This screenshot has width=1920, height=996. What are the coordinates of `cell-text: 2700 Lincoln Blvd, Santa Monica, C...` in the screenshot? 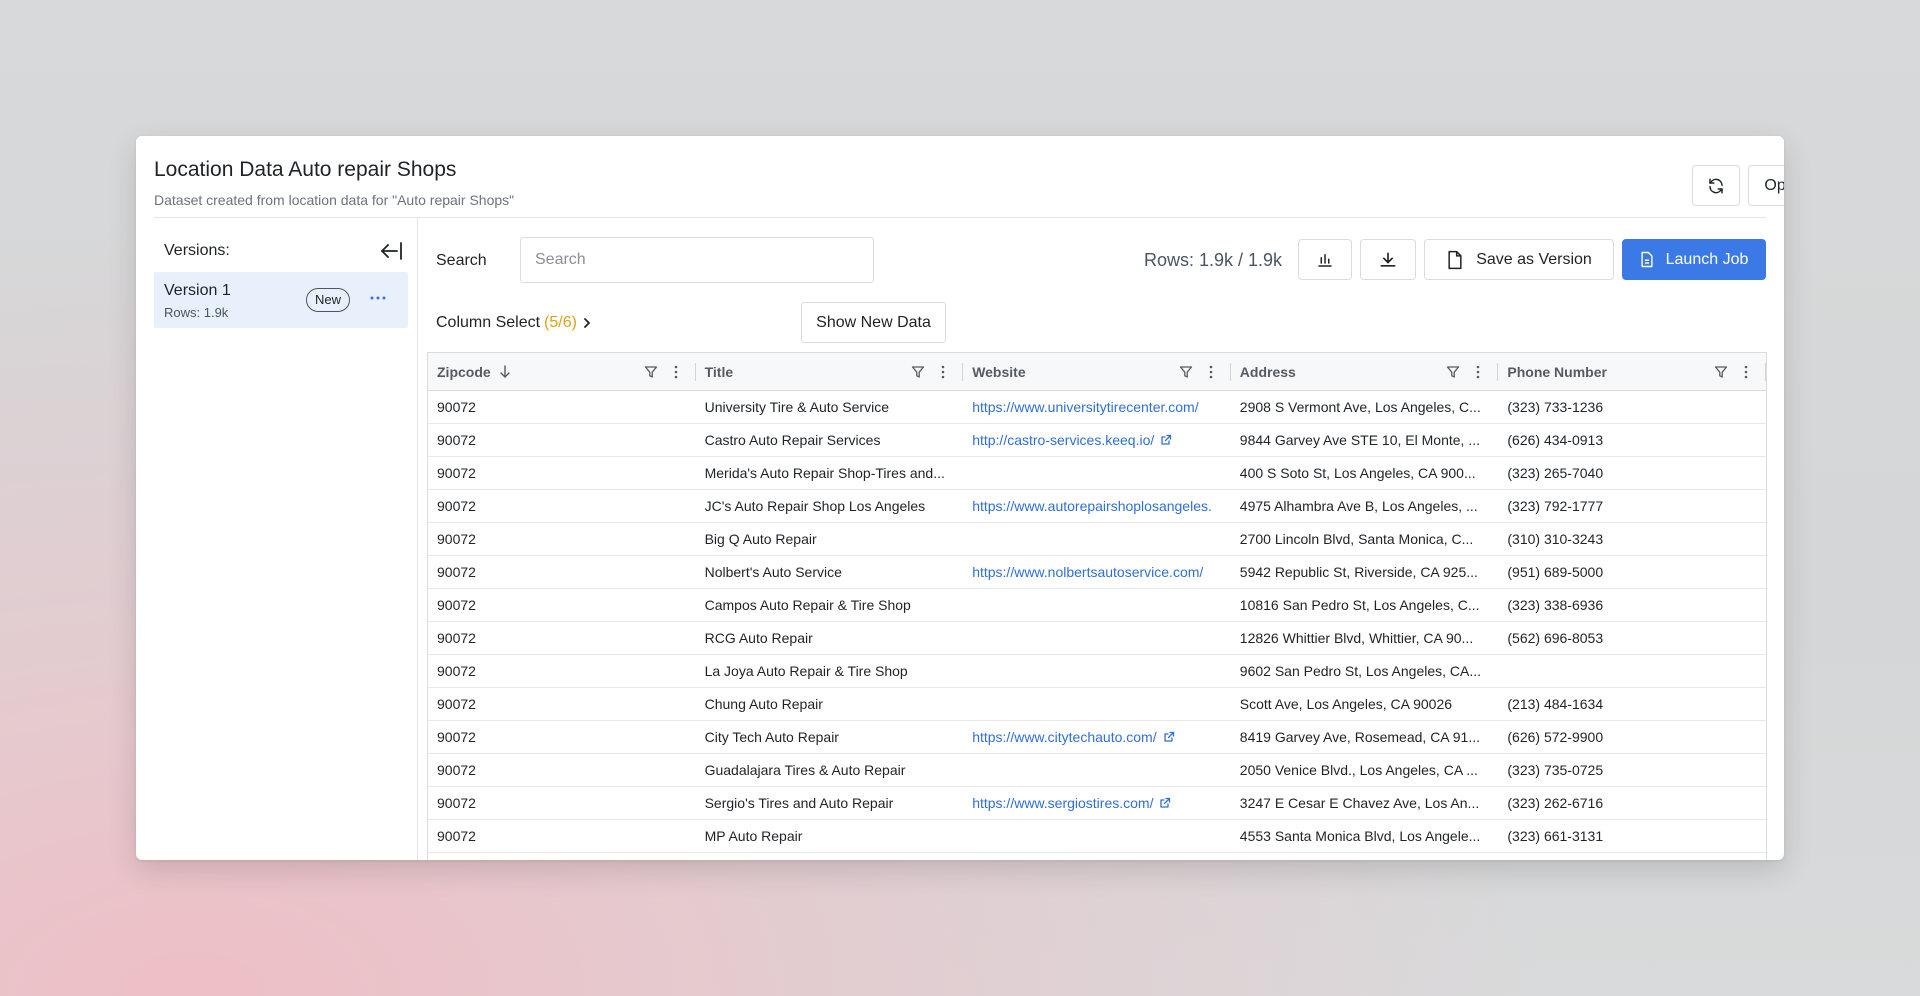 It's located at (1356, 539).